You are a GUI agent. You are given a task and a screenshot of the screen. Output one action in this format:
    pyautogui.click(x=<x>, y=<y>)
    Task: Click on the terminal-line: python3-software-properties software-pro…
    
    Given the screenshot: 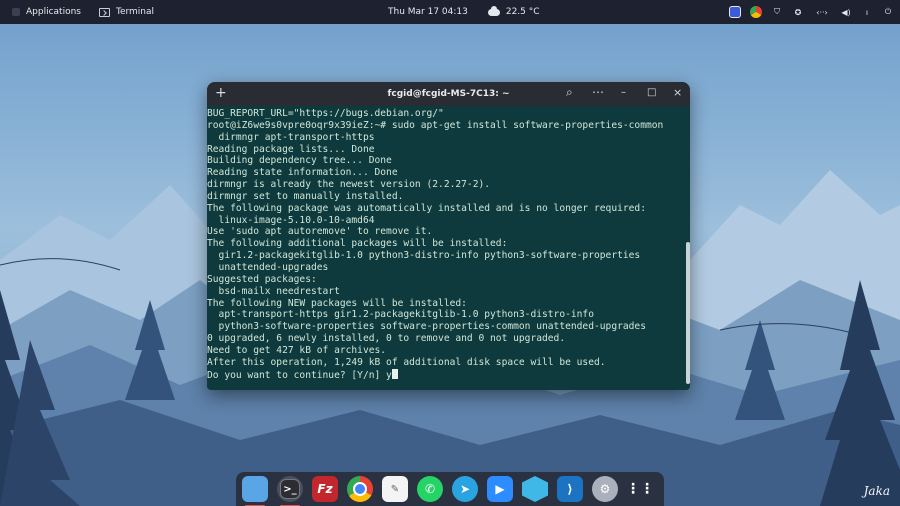 What is the action you would take?
    pyautogui.click(x=426, y=327)
    